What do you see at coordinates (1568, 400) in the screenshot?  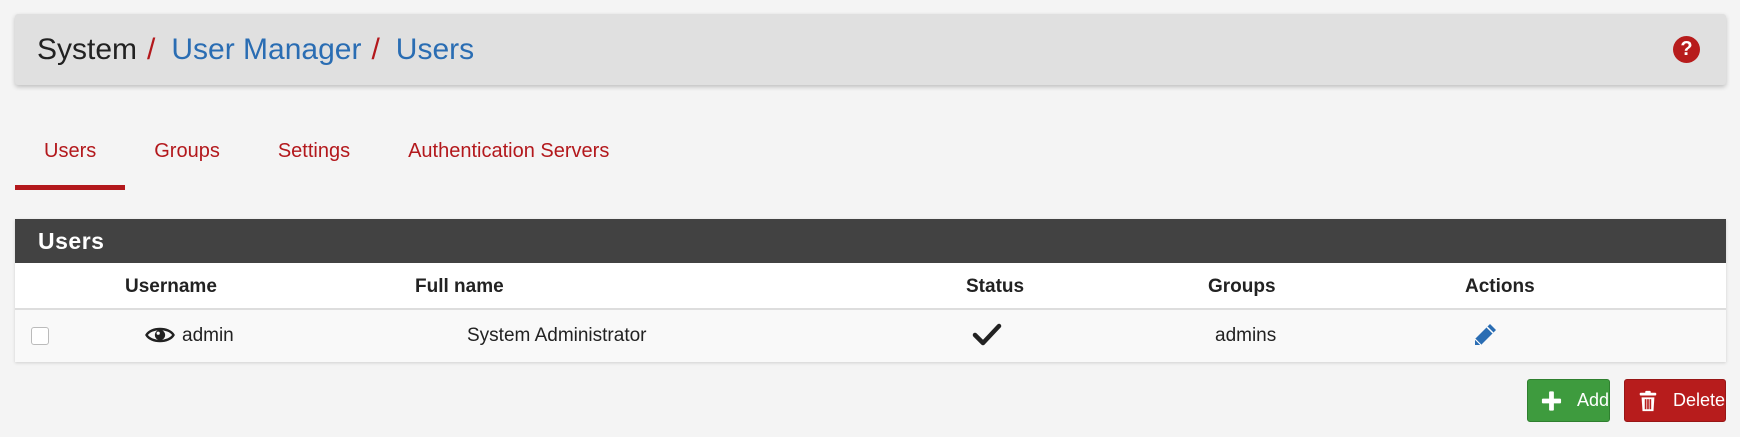 I see `add-button: Add` at bounding box center [1568, 400].